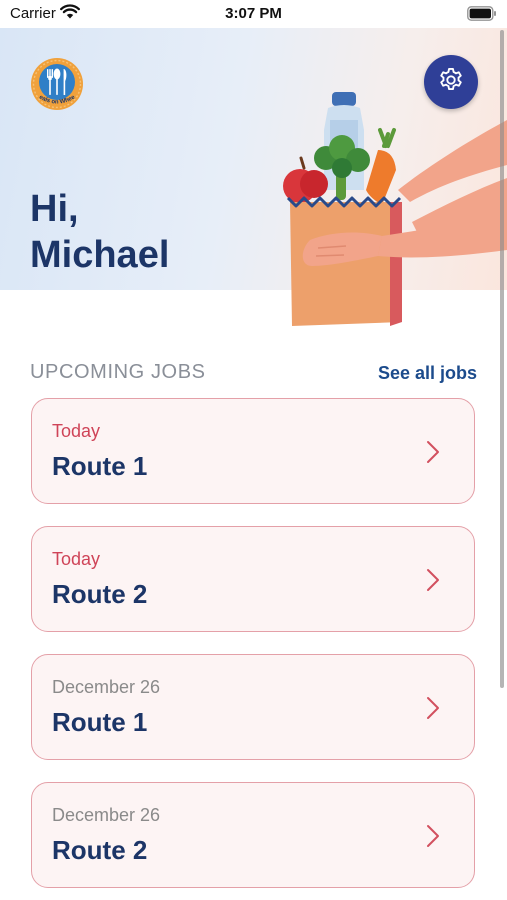 This screenshot has height=900, width=507. What do you see at coordinates (427, 373) in the screenshot?
I see `see-all-jobs-link: See all jobs` at bounding box center [427, 373].